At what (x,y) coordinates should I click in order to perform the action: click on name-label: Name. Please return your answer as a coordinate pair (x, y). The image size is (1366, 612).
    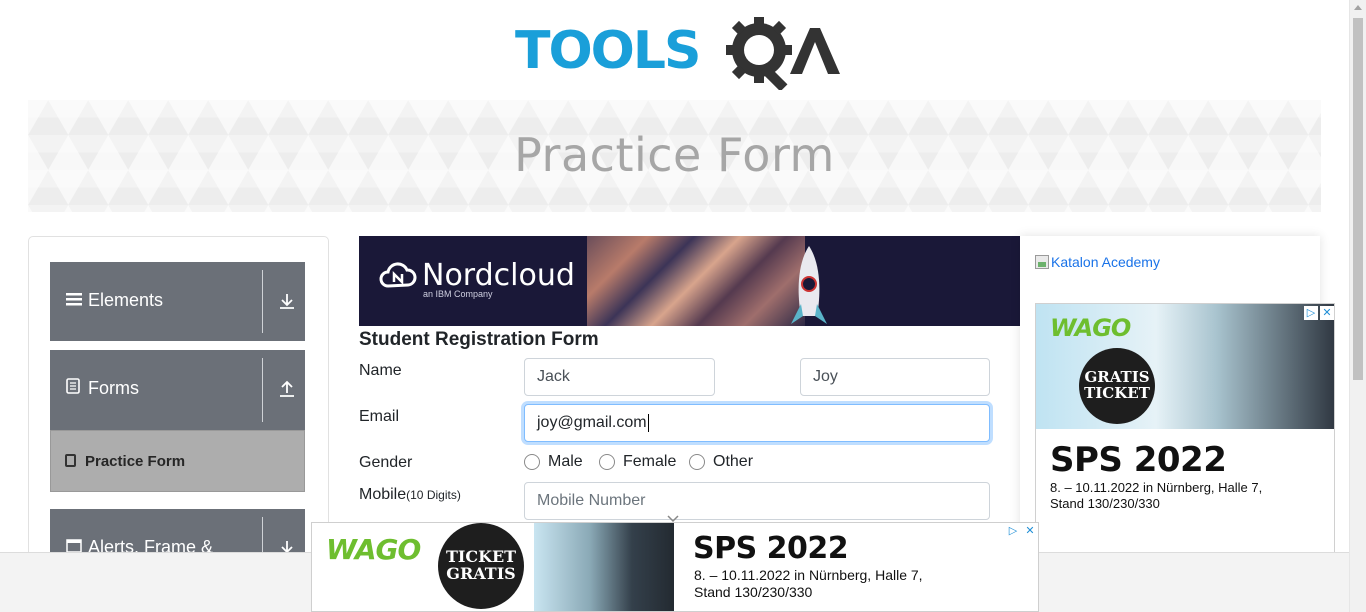
    Looking at the image, I should click on (380, 370).